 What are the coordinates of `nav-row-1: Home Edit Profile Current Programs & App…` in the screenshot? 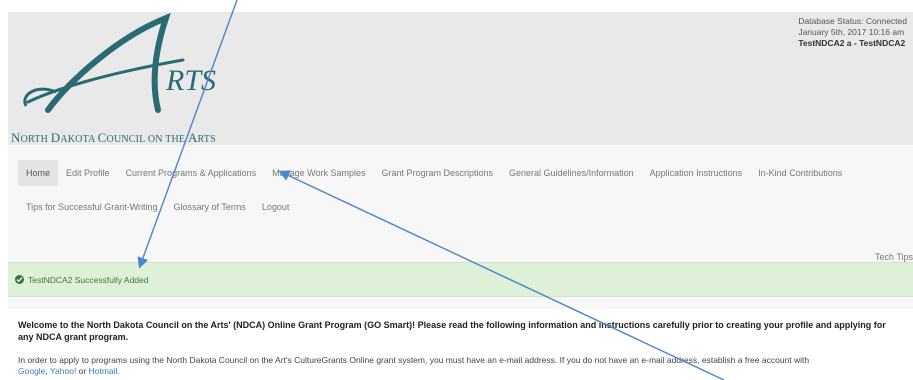 It's located at (434, 173).